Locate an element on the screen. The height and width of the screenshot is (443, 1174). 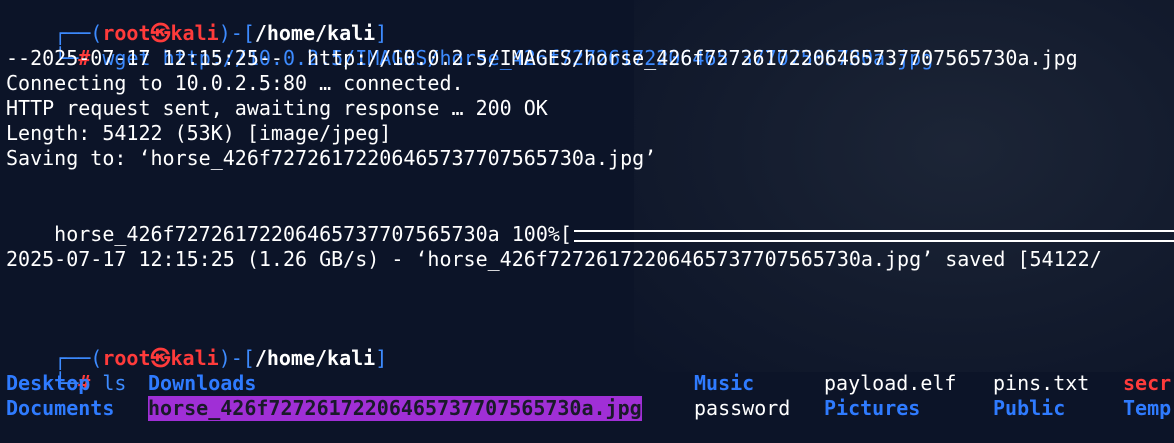
ls-entry-pictures: Pictures is located at coordinates (872, 408).